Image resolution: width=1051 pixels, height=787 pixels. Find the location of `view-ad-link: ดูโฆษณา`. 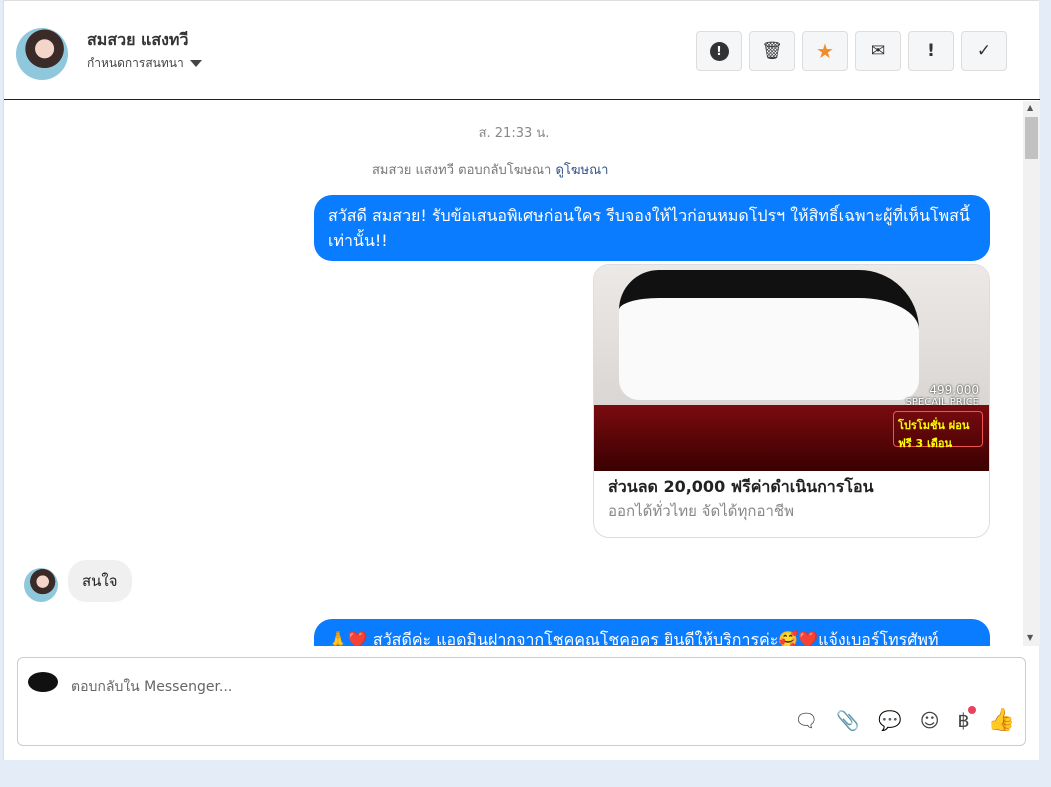

view-ad-link: ดูโฆษณา is located at coordinates (581, 170).